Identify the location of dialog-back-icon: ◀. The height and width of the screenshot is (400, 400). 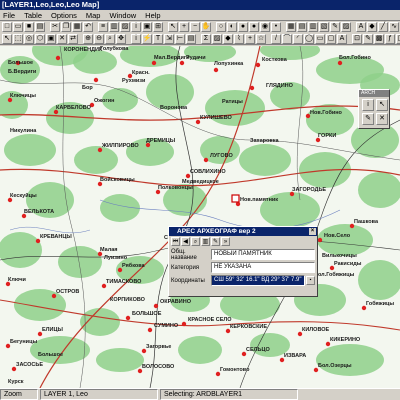
(185, 241).